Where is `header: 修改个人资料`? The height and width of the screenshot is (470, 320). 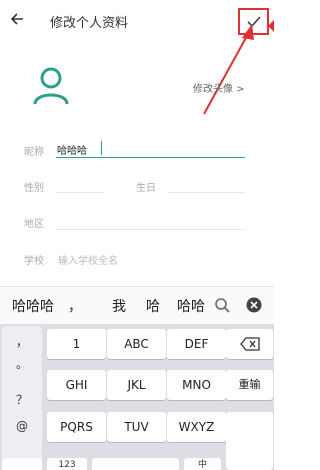
header: 修改个人资料 is located at coordinates (137, 21).